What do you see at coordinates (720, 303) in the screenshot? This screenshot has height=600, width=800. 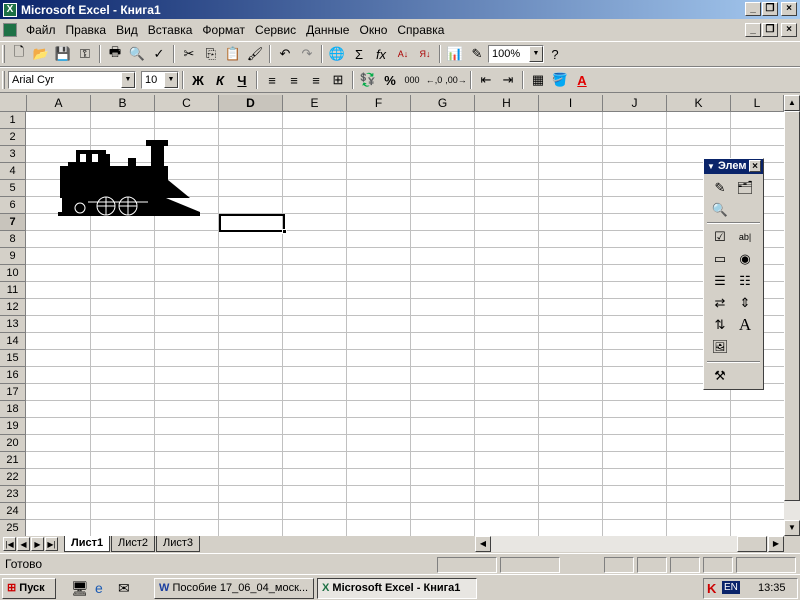 I see `toggle-button-icon: ⇄` at bounding box center [720, 303].